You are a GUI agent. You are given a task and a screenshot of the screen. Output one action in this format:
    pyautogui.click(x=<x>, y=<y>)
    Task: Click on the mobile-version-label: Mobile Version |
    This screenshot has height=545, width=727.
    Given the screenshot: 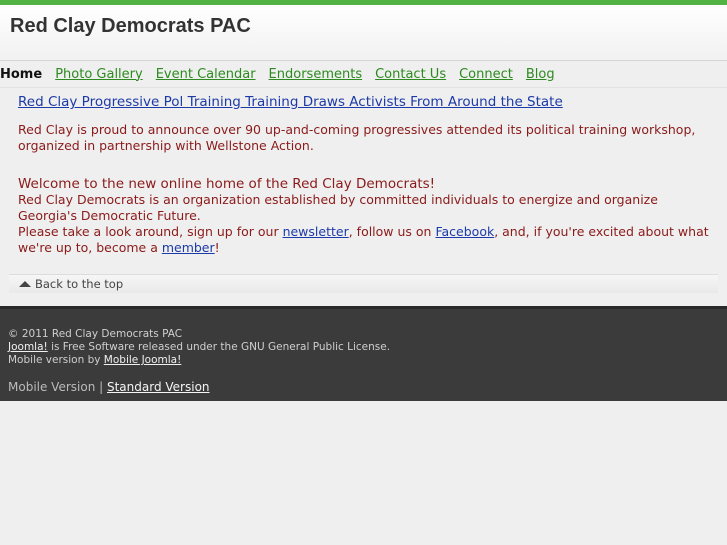 What is the action you would take?
    pyautogui.click(x=57, y=387)
    